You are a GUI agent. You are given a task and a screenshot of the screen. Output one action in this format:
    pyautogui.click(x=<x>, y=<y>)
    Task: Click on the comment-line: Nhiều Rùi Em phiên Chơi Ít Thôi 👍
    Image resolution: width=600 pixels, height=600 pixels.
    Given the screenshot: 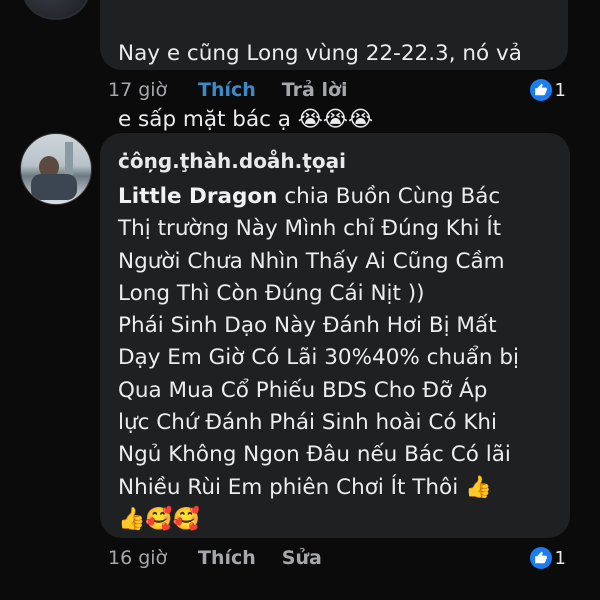 What is the action you would take?
    pyautogui.click(x=305, y=487)
    